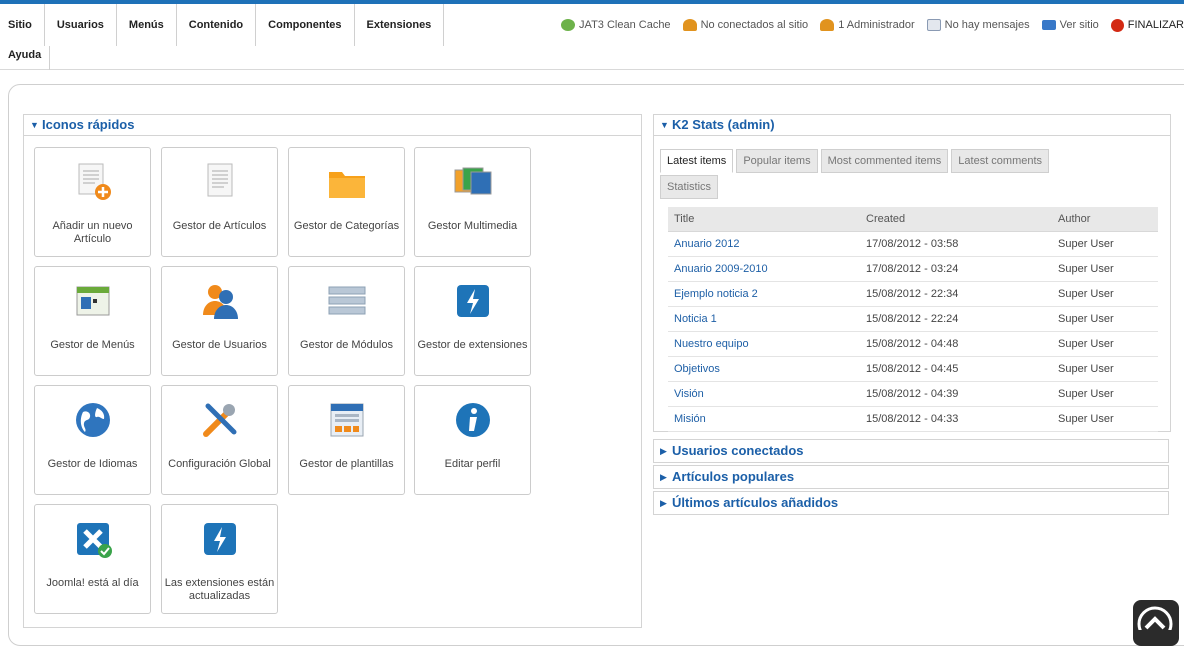  I want to click on view-site-link: Ver sitio, so click(1070, 25).